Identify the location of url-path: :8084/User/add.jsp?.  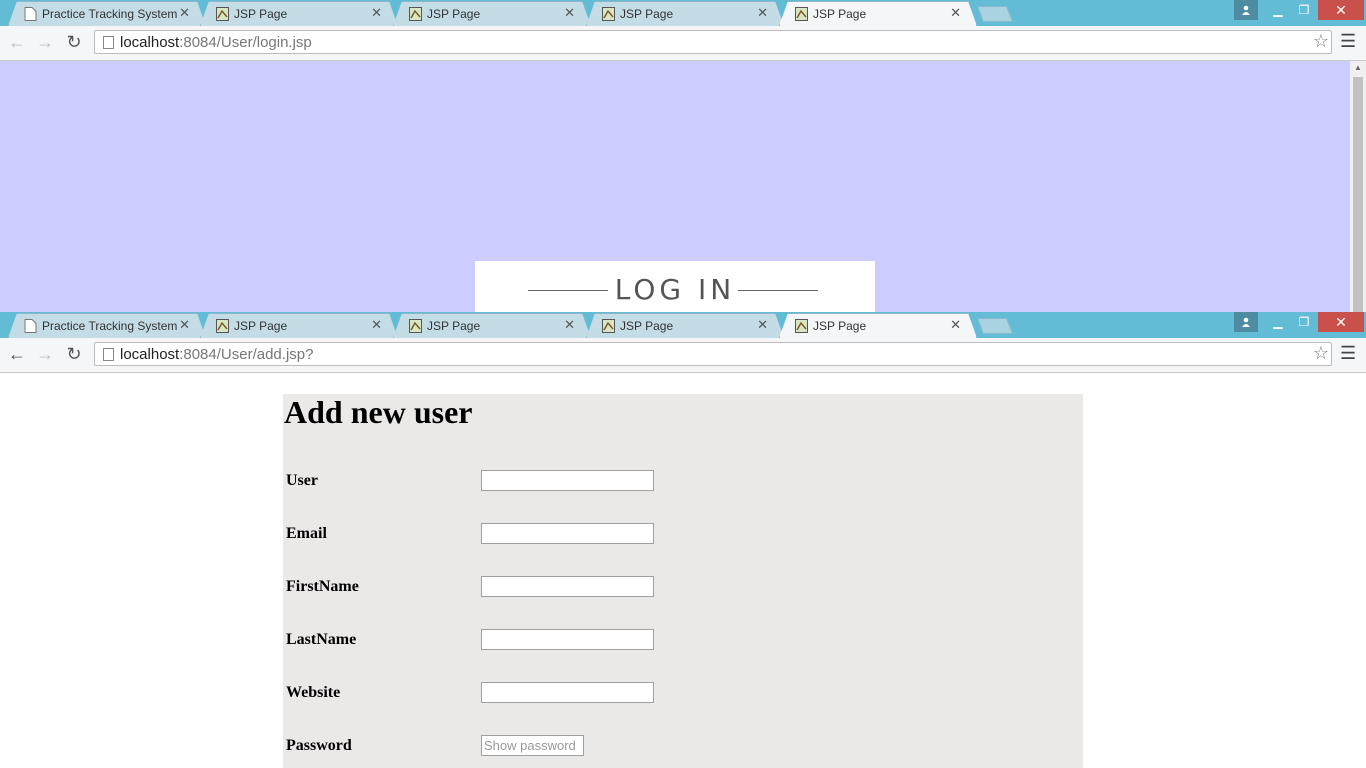
(246, 354).